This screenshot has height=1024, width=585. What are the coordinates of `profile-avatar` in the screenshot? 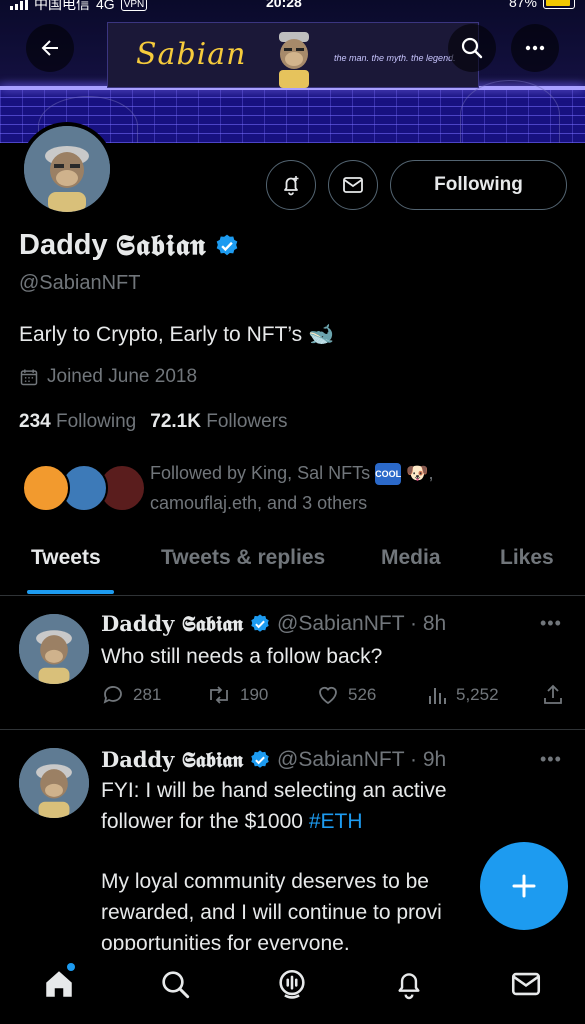 It's located at (67, 169).